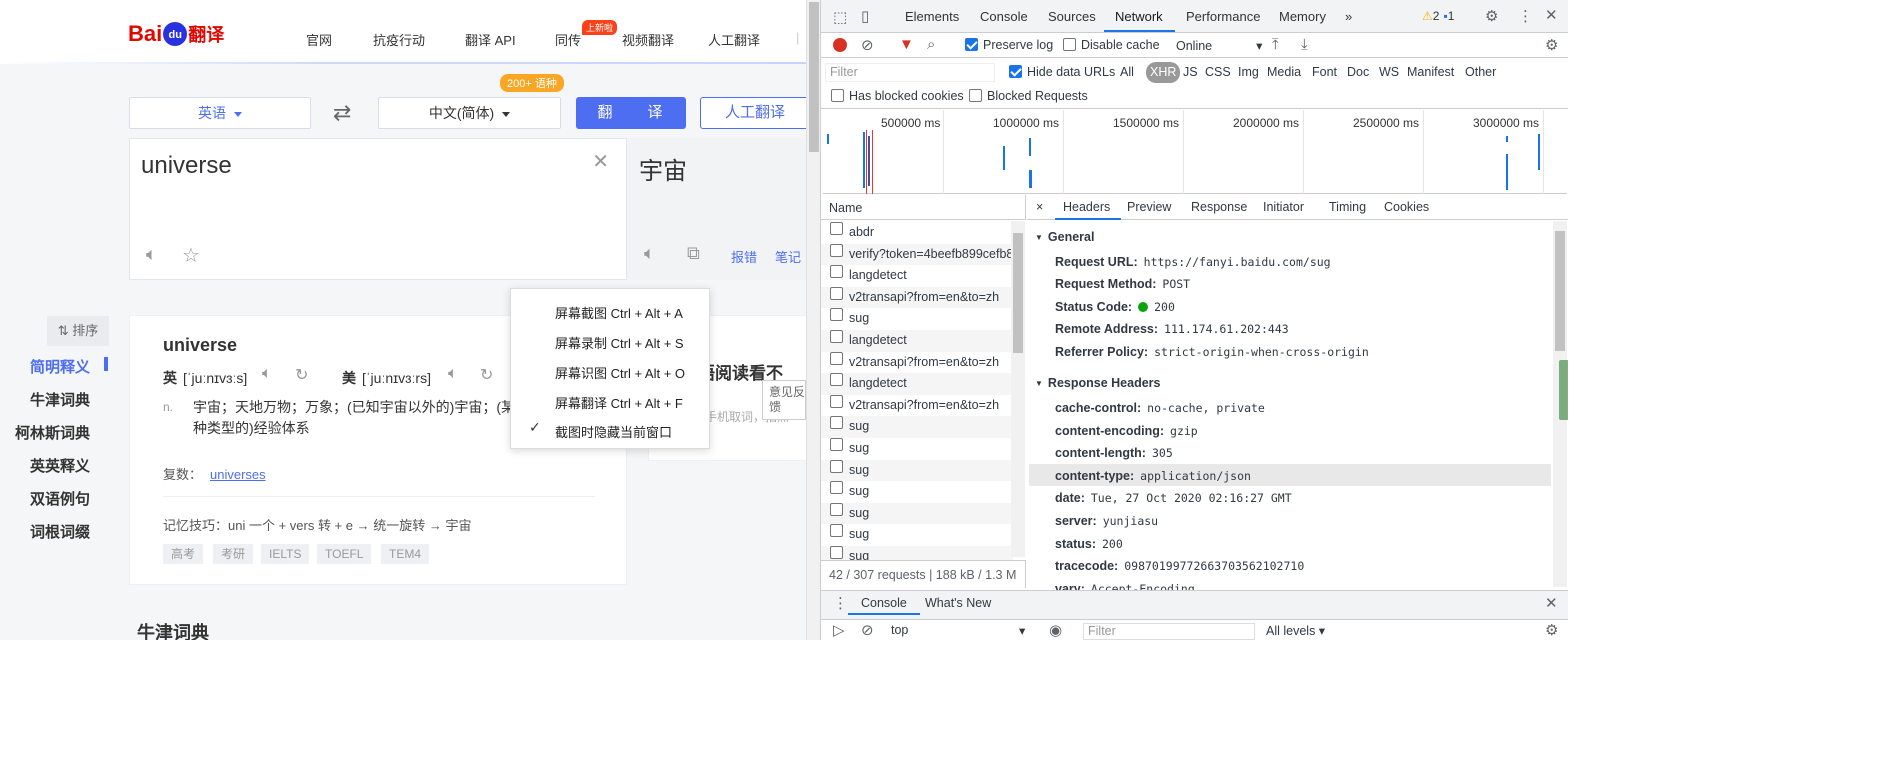 The image size is (1897, 774). Describe the element at coordinates (1111, 45) in the screenshot. I see `disable-cache-checkbox: Disable cache` at that location.